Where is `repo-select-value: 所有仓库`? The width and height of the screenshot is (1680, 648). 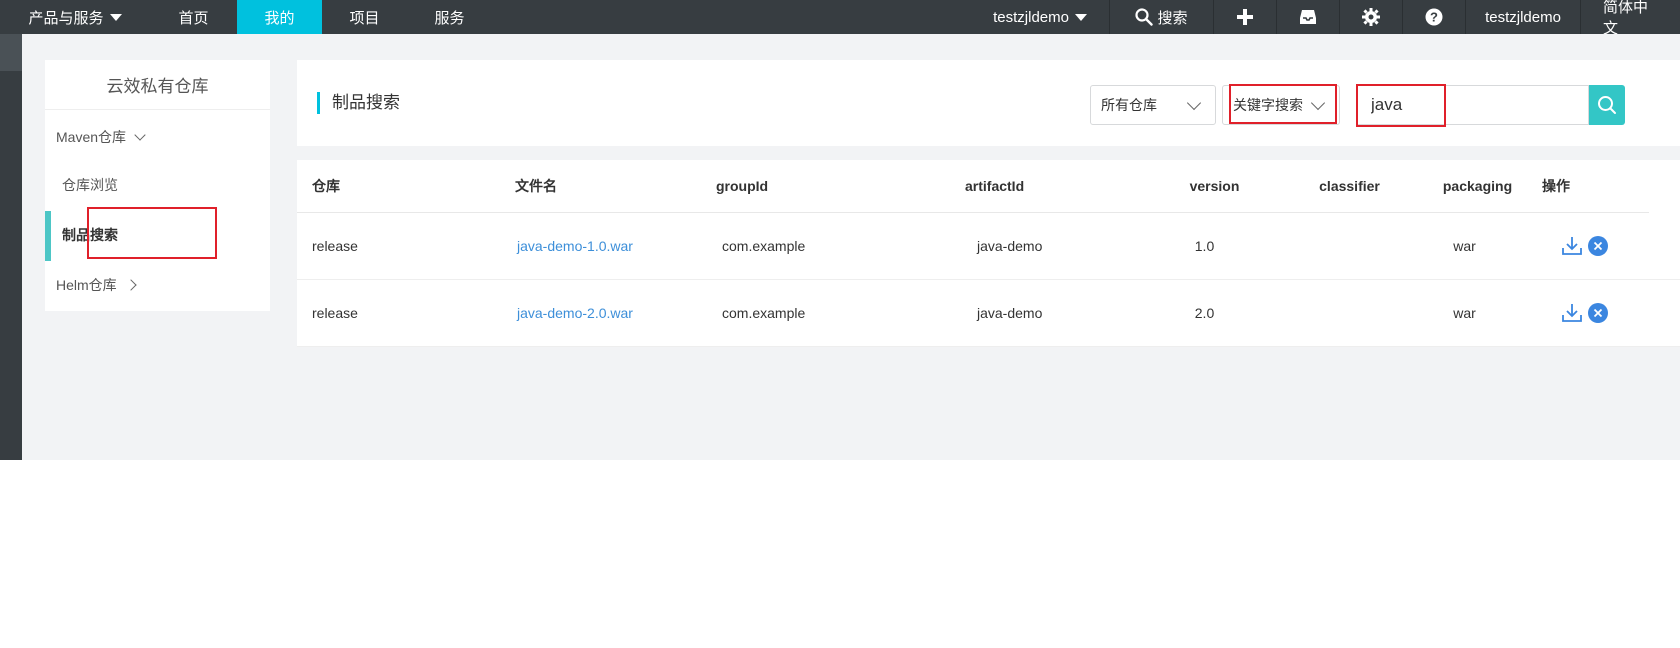
repo-select-value: 所有仓库 is located at coordinates (1129, 105).